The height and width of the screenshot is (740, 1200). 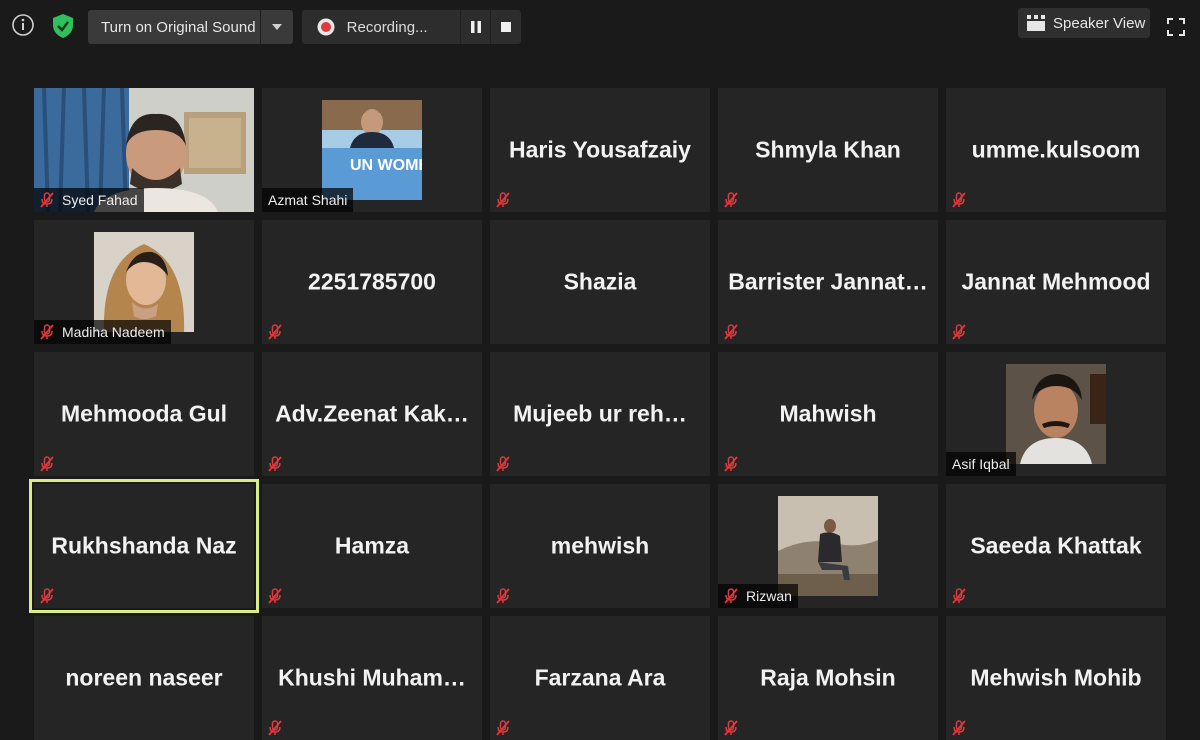 I want to click on participant-tile: Rizwan, so click(x=828, y=546).